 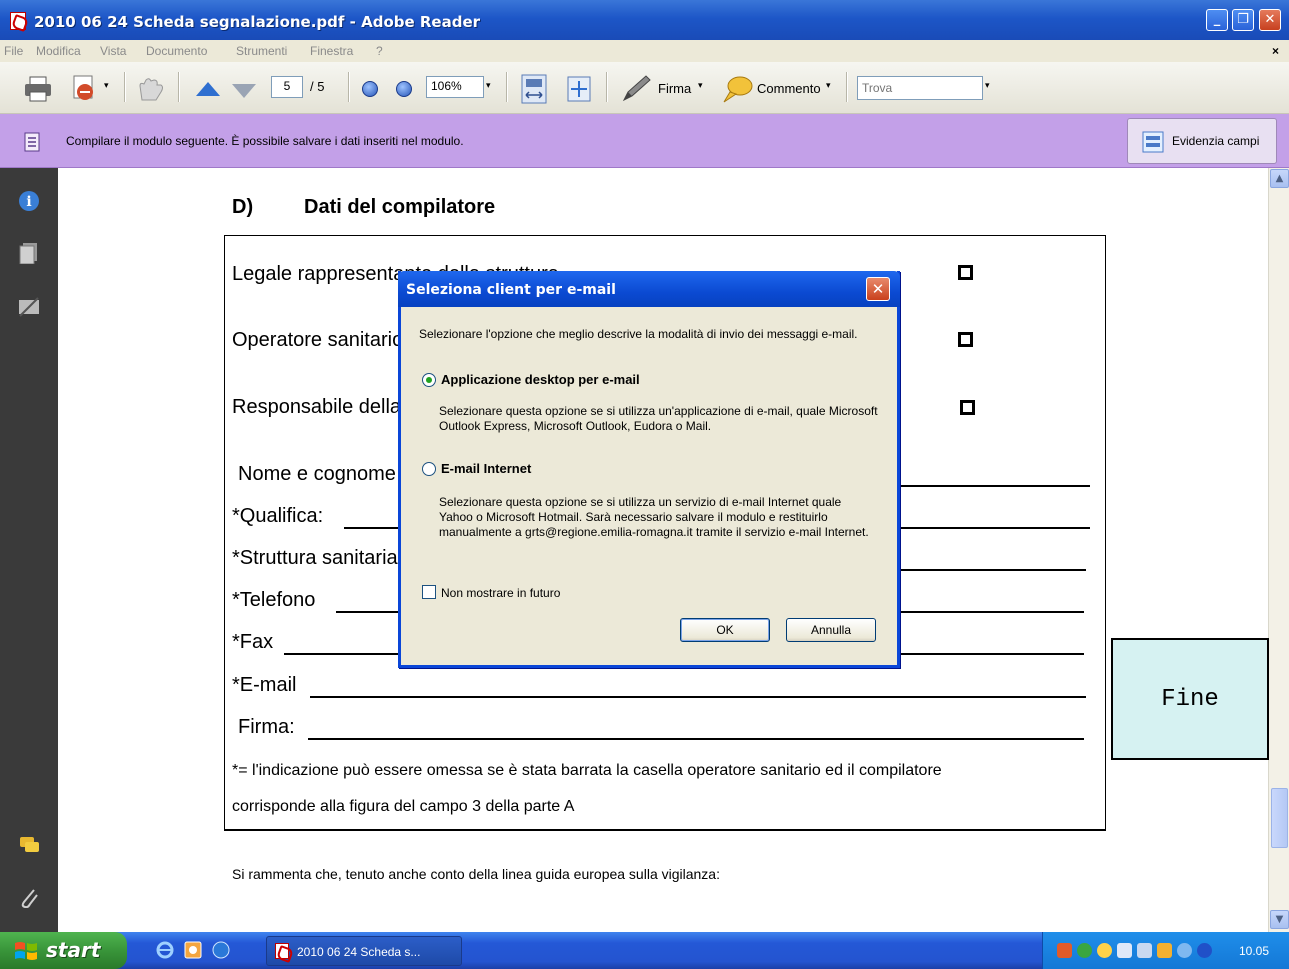 I want to click on desktop-email-radio, so click(x=429, y=380).